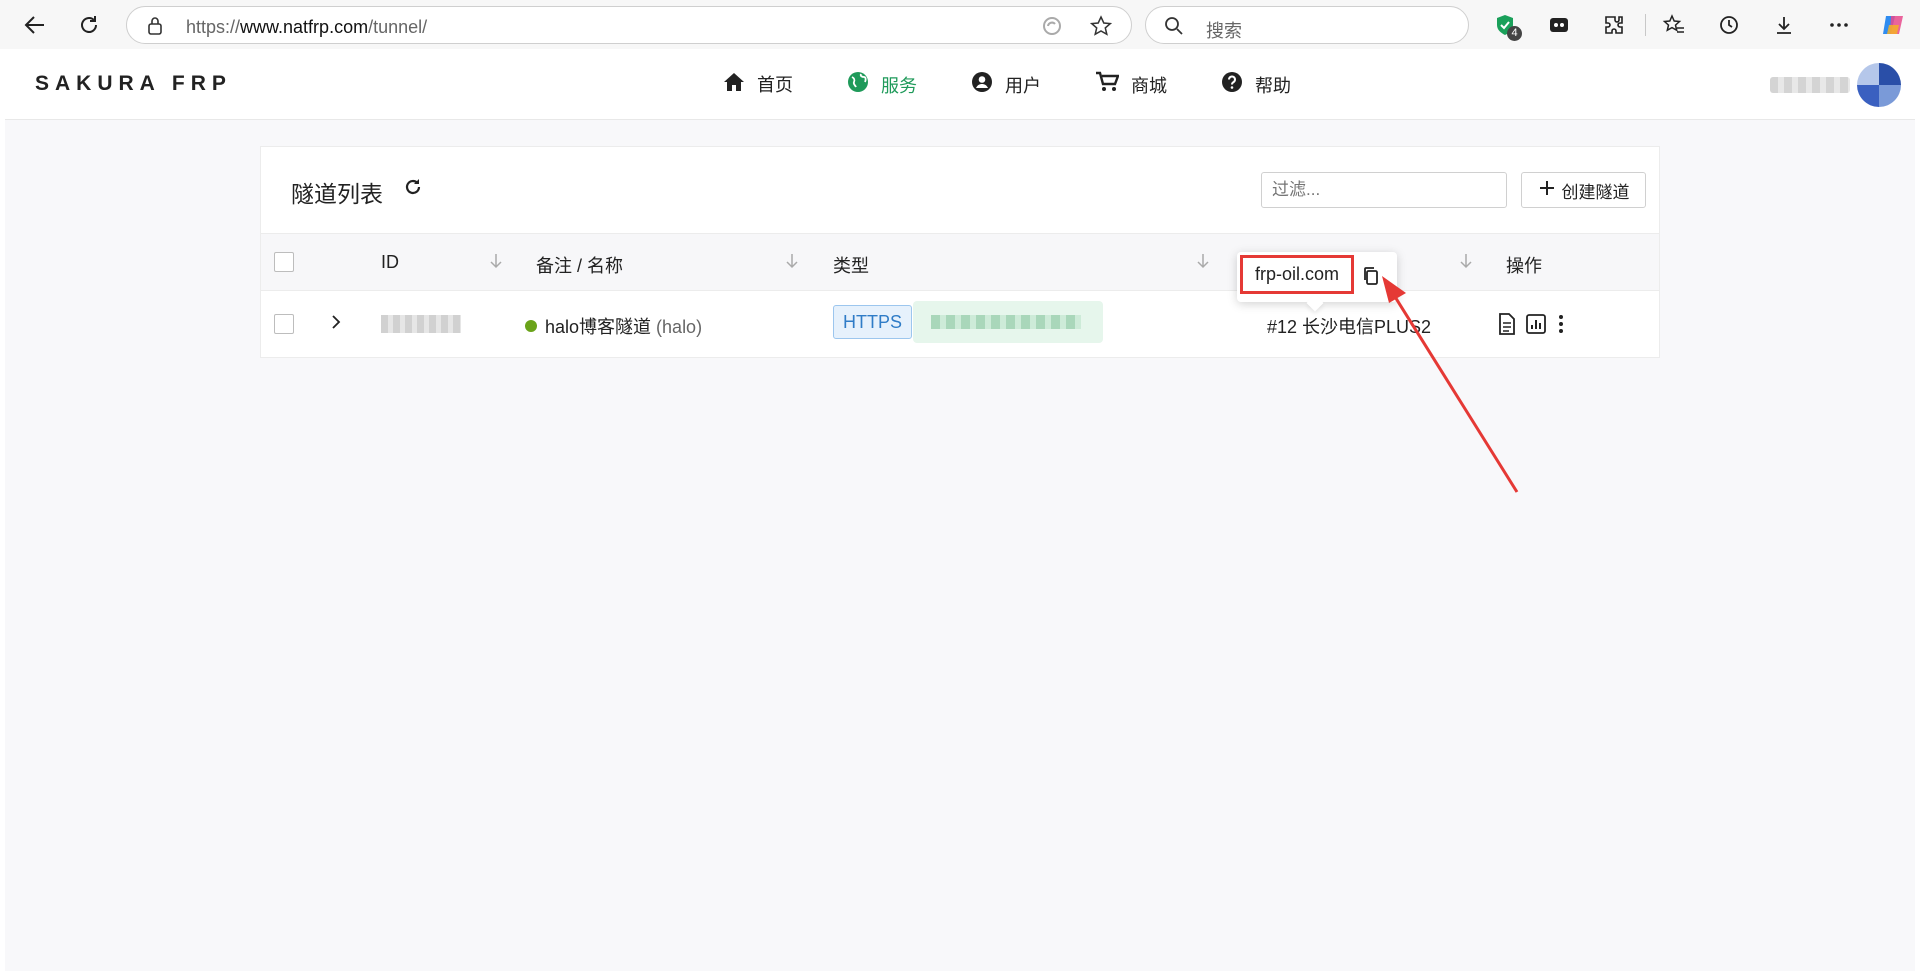 The image size is (1920, 976). Describe the element at coordinates (1674, 25) in the screenshot. I see `favorites-icon` at that location.